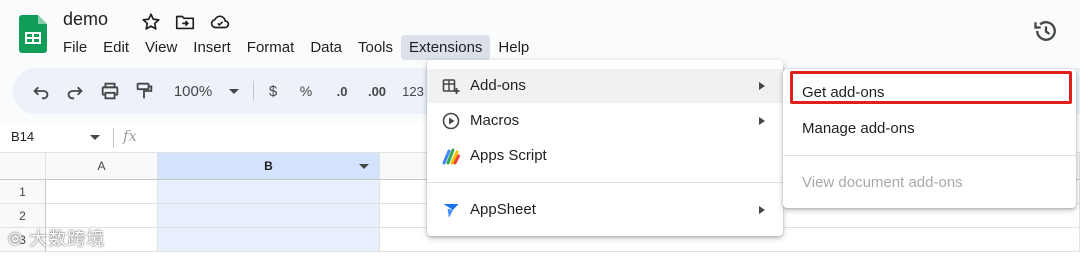 This screenshot has width=1080, height=257. What do you see at coordinates (253, 91) in the screenshot?
I see `toolbar-divider` at bounding box center [253, 91].